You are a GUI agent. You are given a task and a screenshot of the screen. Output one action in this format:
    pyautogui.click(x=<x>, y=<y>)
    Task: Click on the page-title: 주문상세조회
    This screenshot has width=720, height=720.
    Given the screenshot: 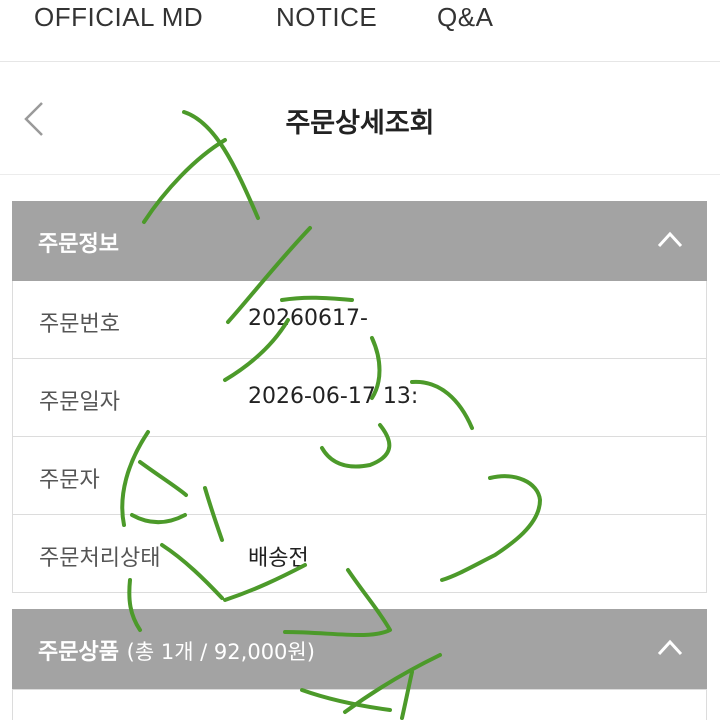 What is the action you would take?
    pyautogui.click(x=360, y=123)
    